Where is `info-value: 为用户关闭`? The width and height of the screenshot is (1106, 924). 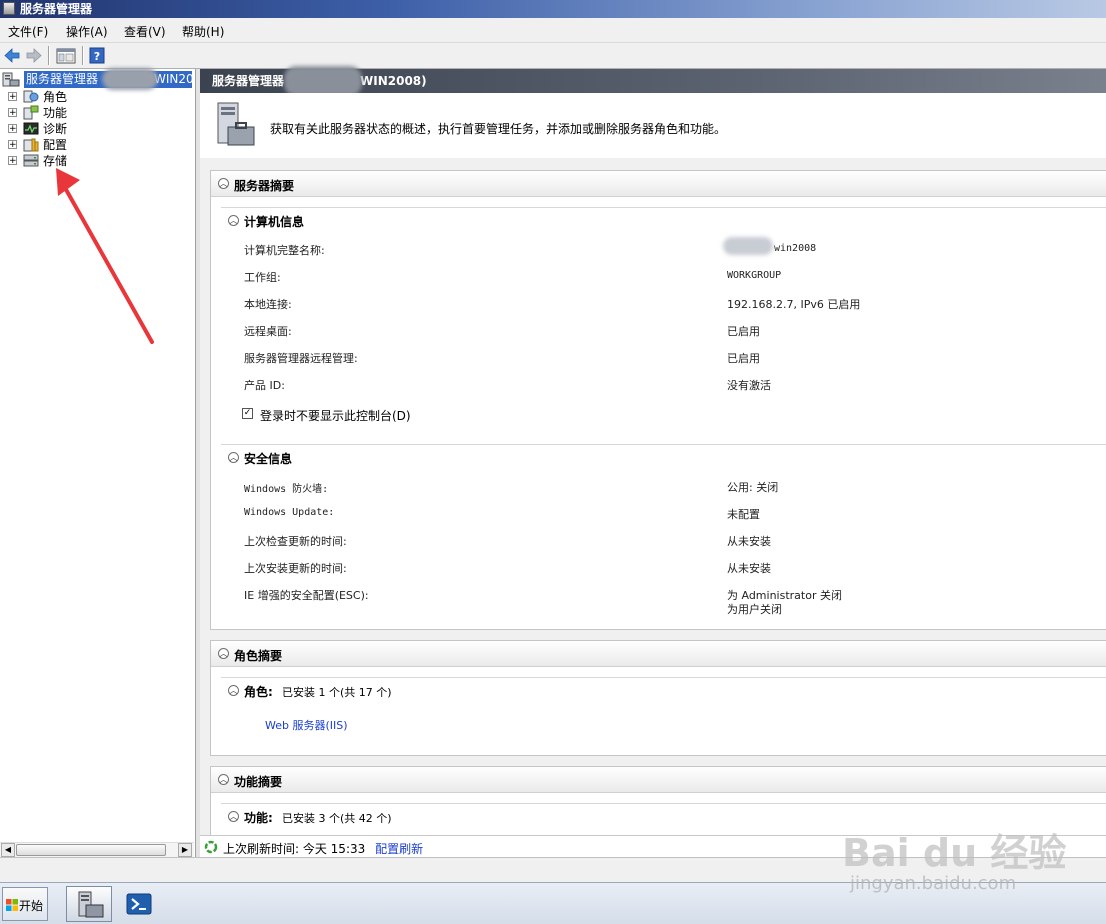 info-value: 为用户关闭 is located at coordinates (754, 609).